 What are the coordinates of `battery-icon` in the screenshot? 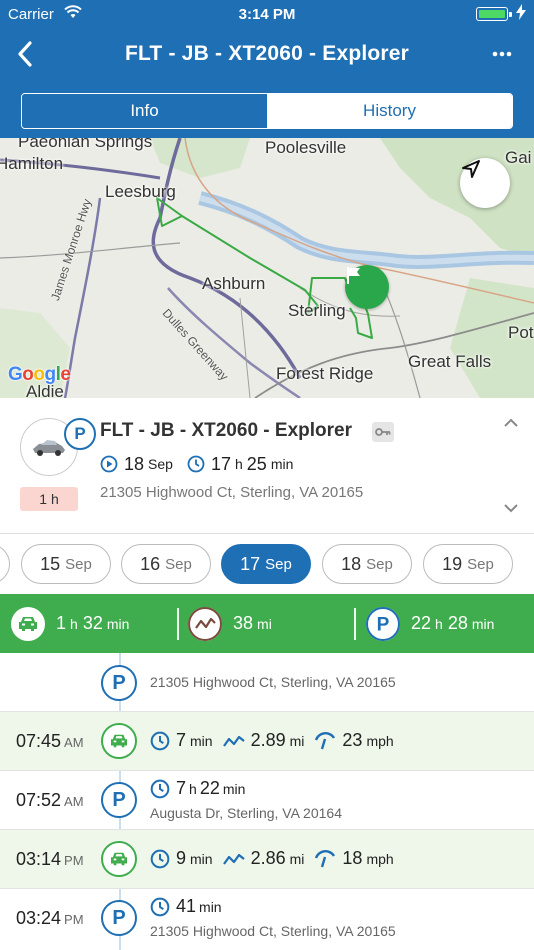 It's located at (494, 14).